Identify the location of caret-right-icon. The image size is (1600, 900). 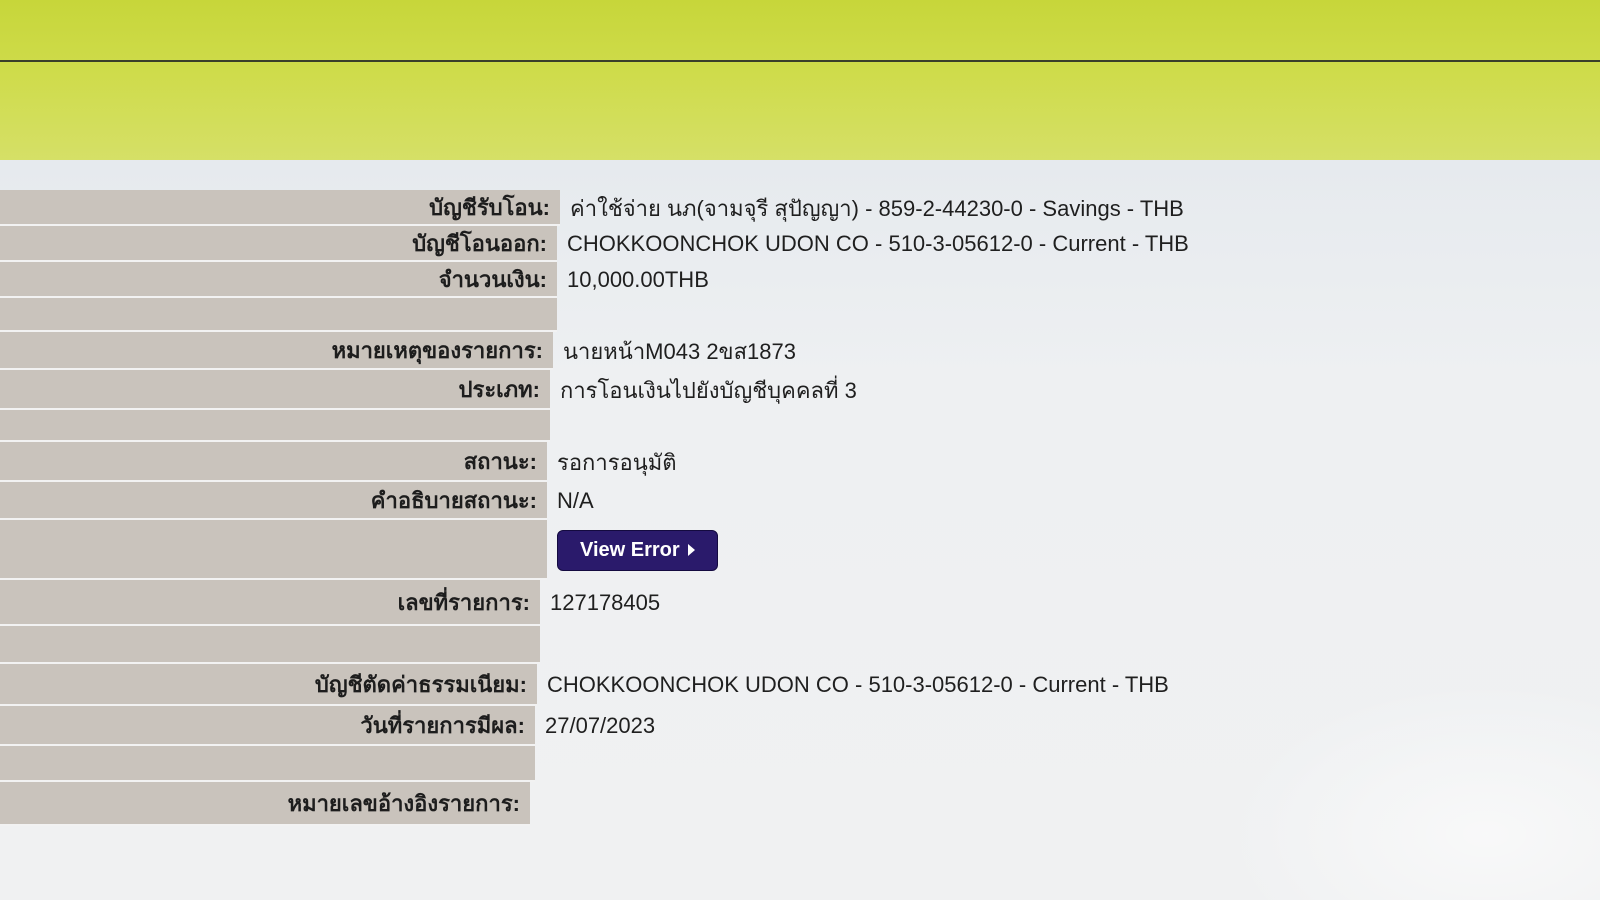
(691, 550).